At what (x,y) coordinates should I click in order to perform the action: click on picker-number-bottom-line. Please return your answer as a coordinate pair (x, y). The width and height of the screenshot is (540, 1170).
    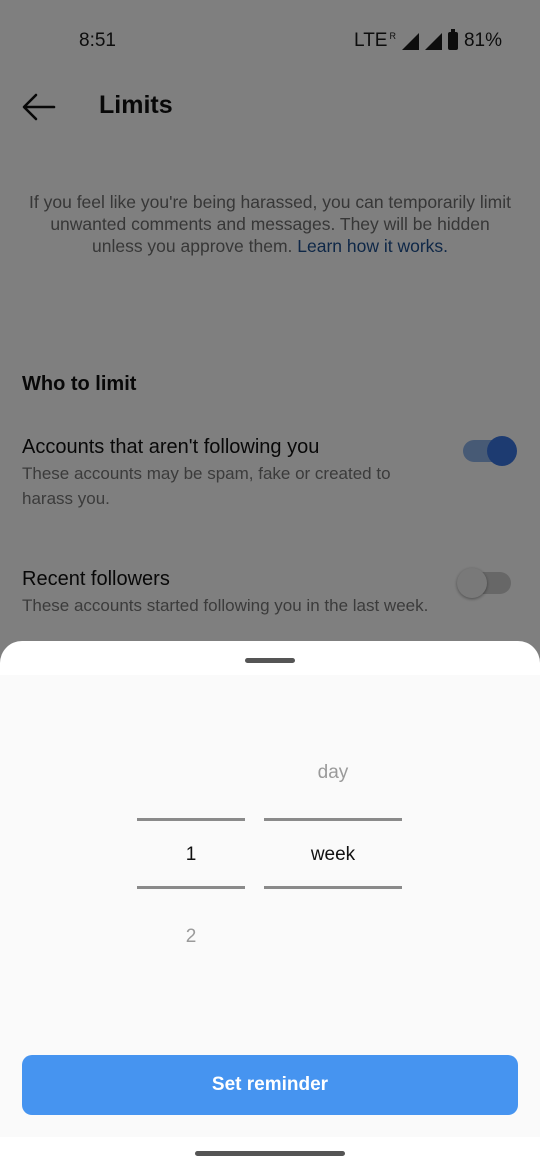
    Looking at the image, I should click on (191, 887).